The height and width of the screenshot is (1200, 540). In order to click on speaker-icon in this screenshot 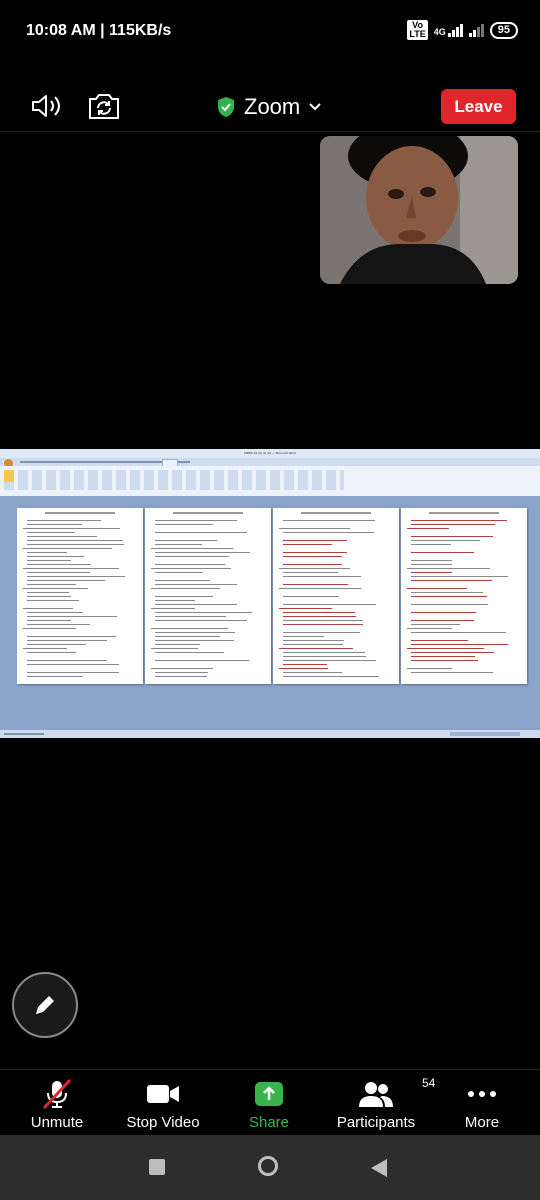, I will do `click(48, 106)`.